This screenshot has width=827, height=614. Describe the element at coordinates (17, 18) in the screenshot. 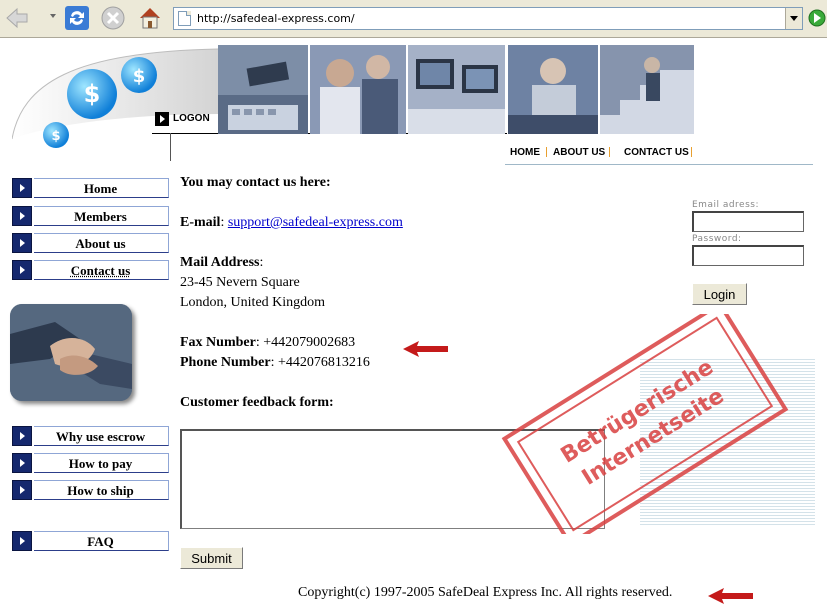

I see `back-arrow-icon` at that location.